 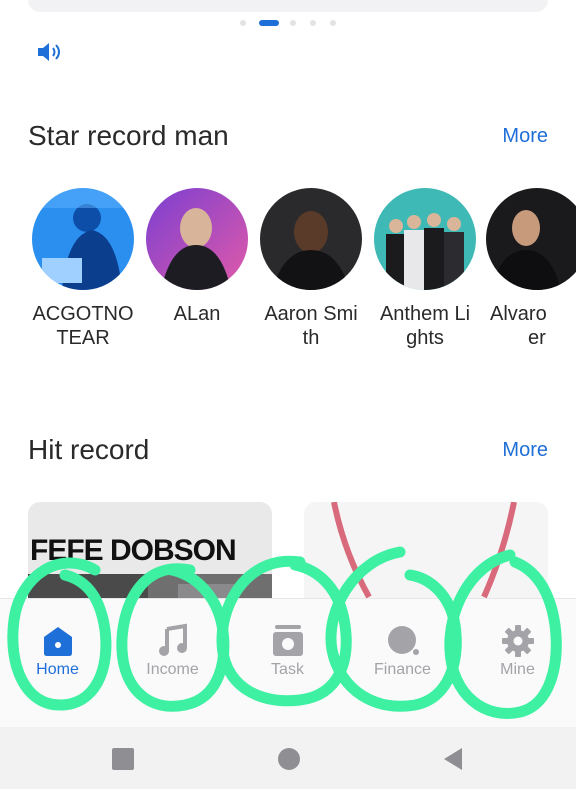 I want to click on nav-item-finance: Finance, so click(x=402, y=663).